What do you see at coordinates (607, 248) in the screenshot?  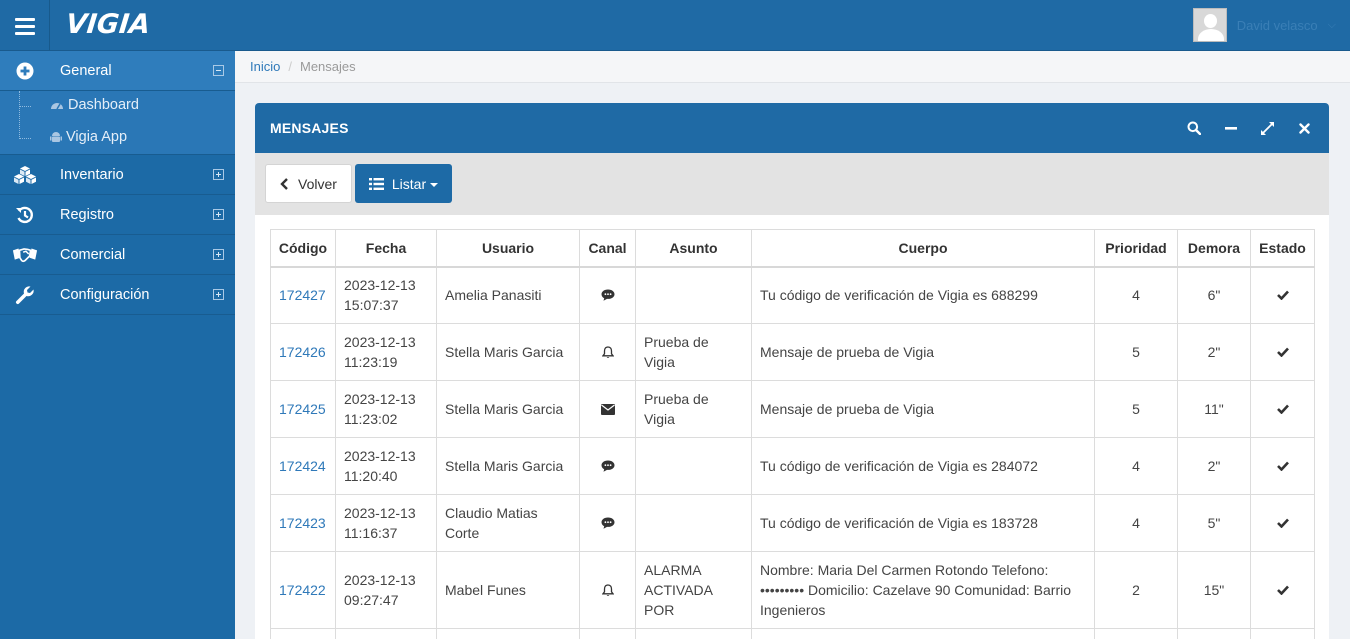 I see `column-header-canal: Canal` at bounding box center [607, 248].